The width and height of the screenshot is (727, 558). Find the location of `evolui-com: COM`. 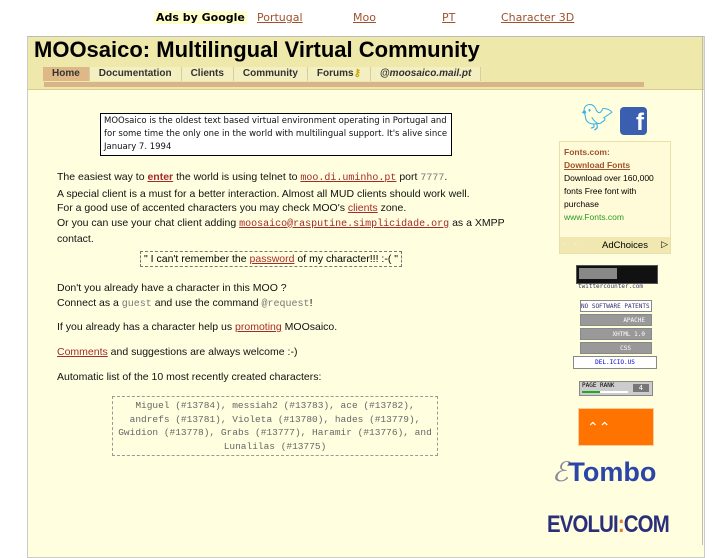

evolui-com: COM is located at coordinates (646, 524).